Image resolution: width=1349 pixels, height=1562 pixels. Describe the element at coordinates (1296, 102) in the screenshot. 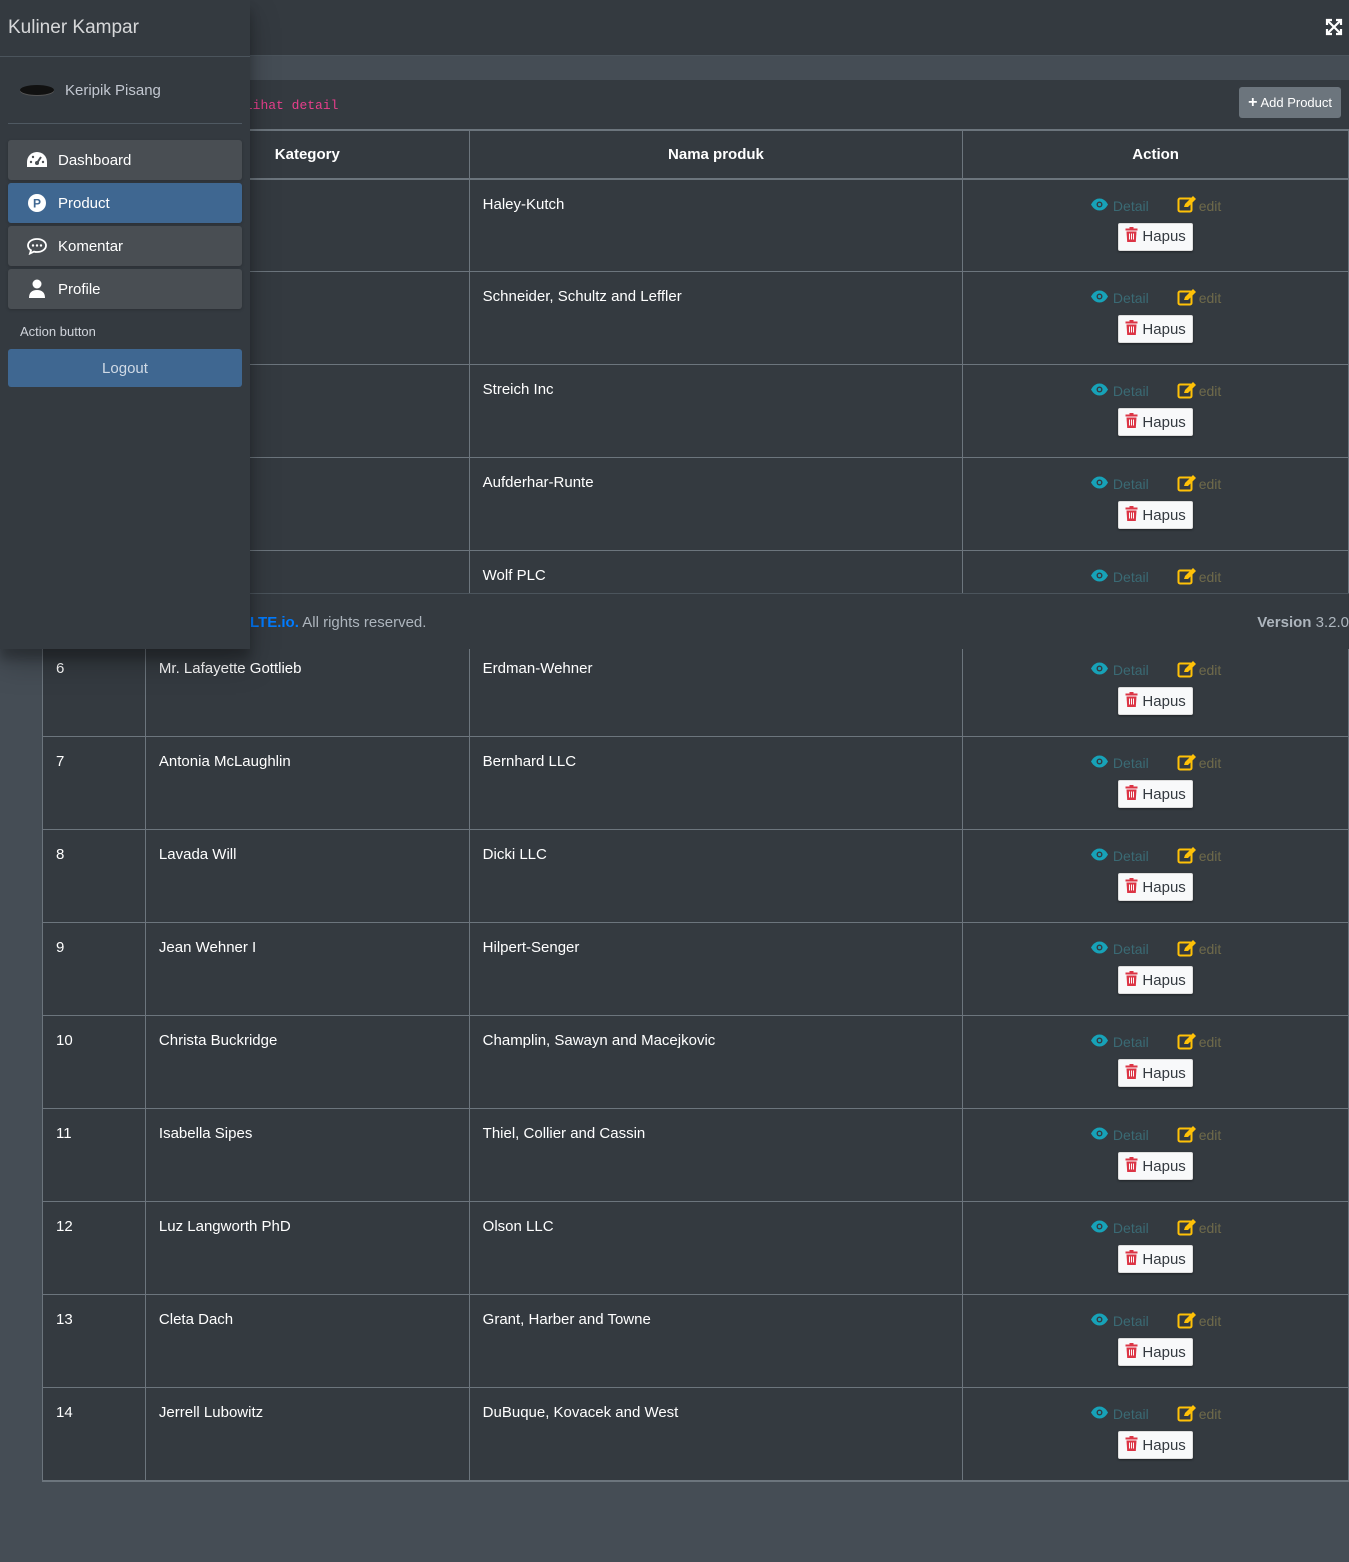

I see `add-product-label: Add Product` at that location.